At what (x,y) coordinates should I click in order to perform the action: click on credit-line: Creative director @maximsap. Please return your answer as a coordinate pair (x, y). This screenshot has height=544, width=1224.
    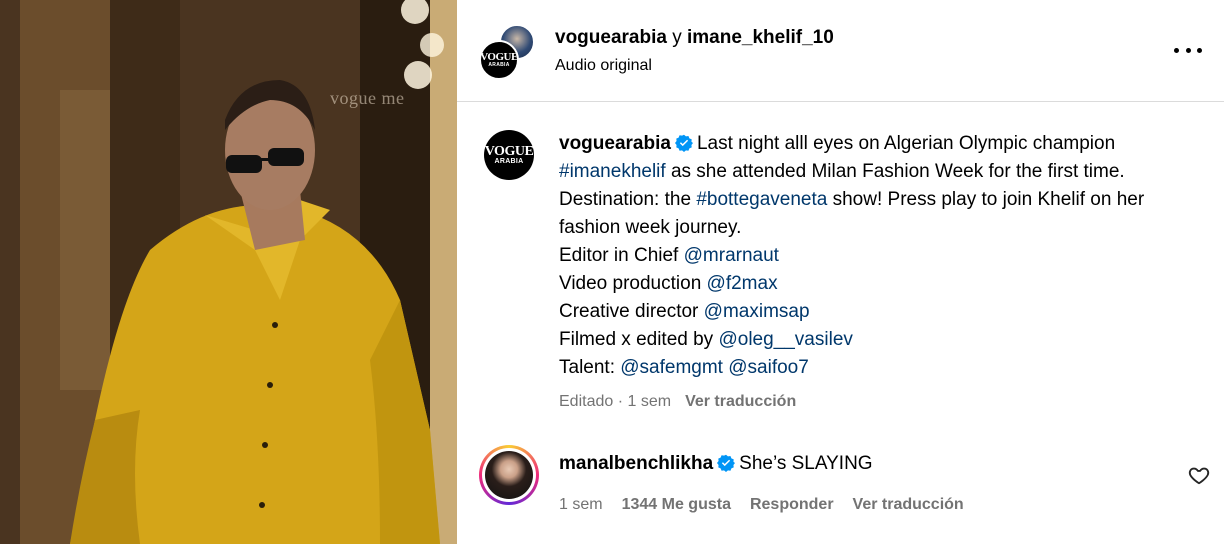
    Looking at the image, I should click on (874, 312).